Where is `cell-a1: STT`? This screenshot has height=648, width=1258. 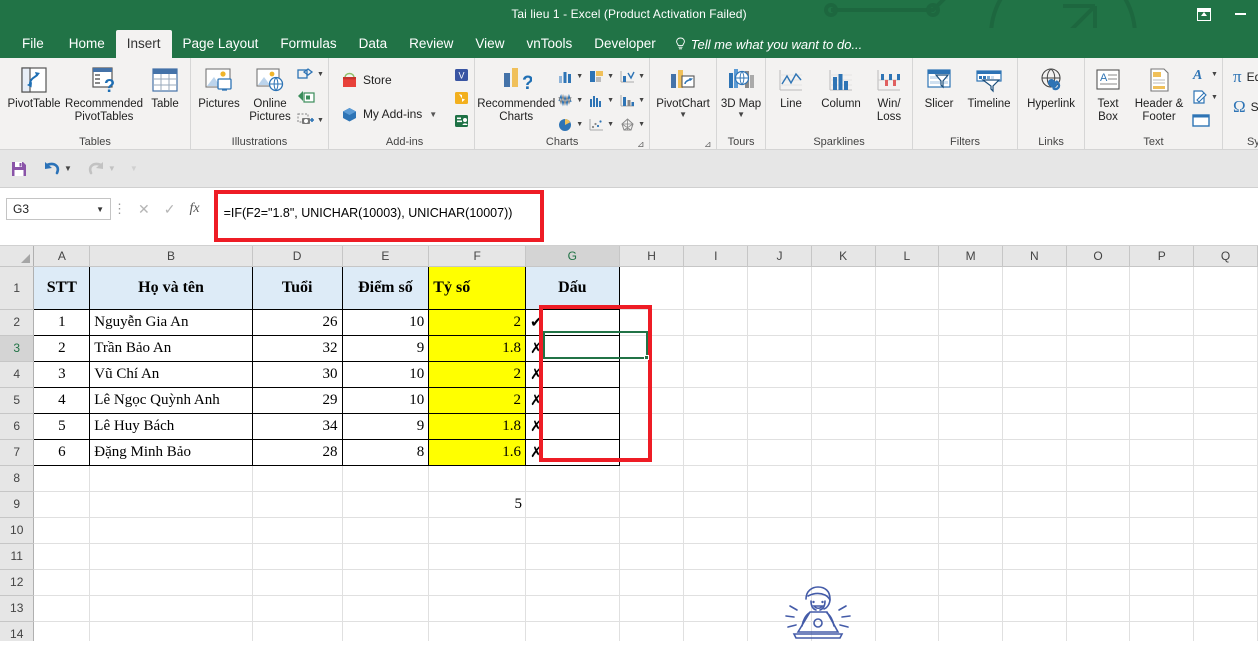
cell-a1: STT is located at coordinates (62, 287).